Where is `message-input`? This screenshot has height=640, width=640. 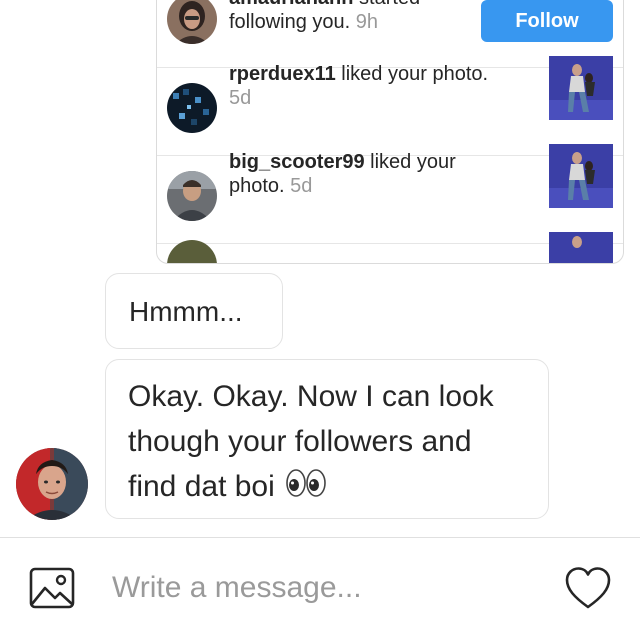 message-input is located at coordinates (322, 588).